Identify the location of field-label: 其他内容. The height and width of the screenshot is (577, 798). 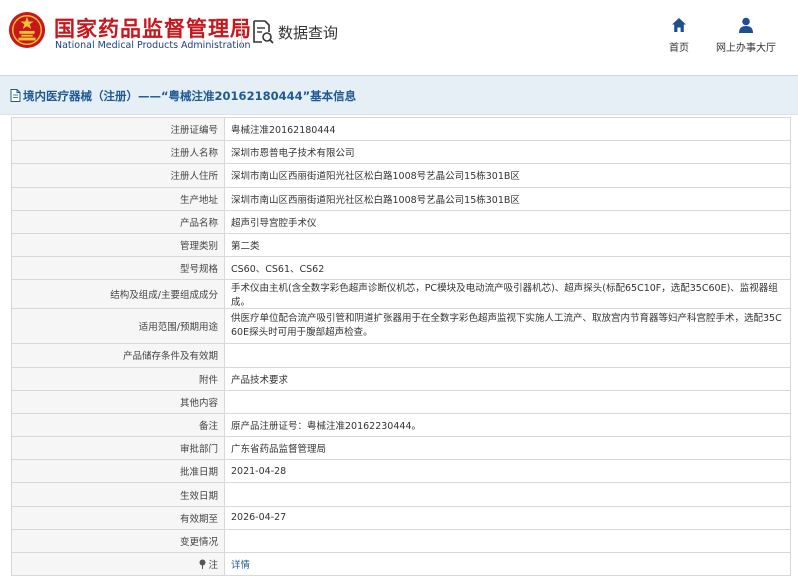
(118, 401).